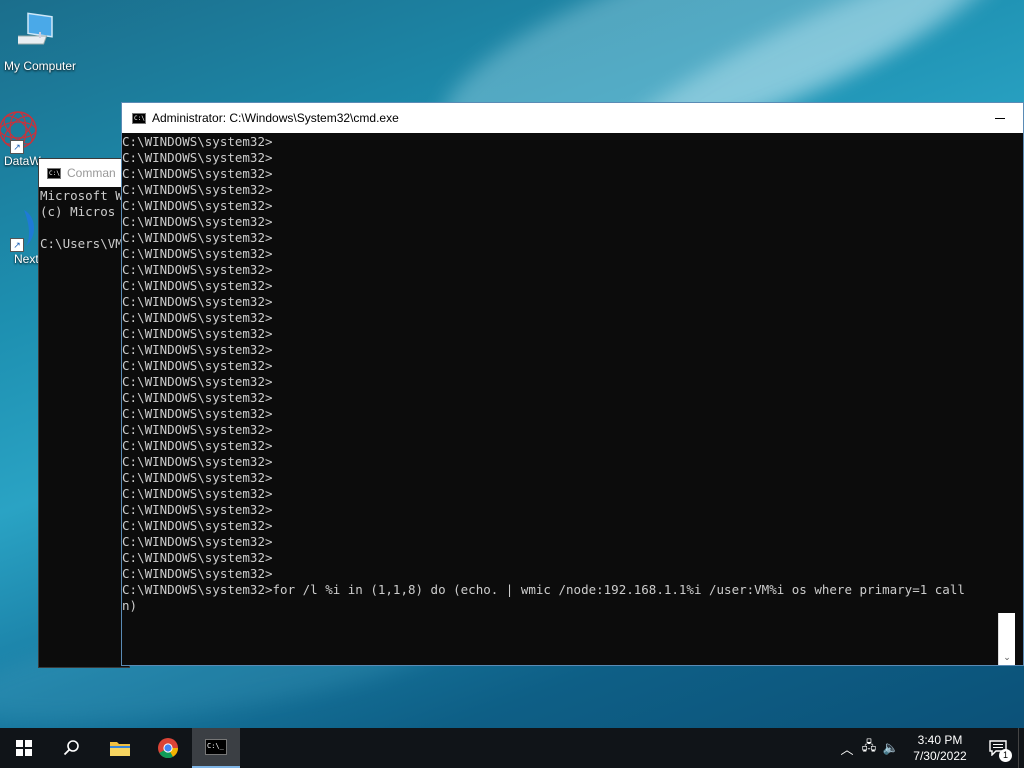 This screenshot has height=768, width=1024. Describe the element at coordinates (40, 33) in the screenshot. I see `computer-icon` at that location.